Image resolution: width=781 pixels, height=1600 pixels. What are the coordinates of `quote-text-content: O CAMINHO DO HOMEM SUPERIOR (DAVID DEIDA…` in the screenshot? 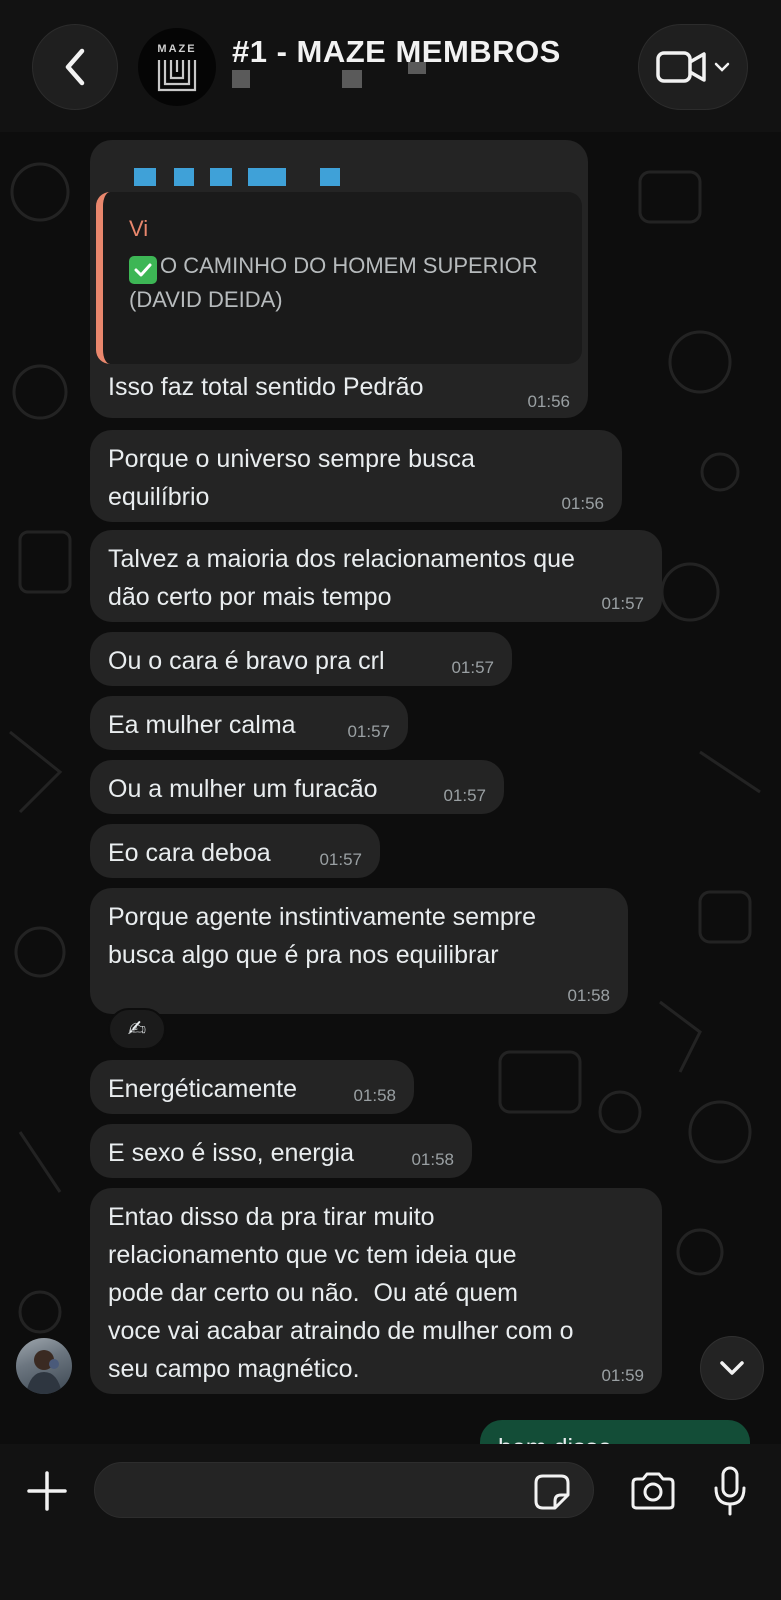 It's located at (333, 282).